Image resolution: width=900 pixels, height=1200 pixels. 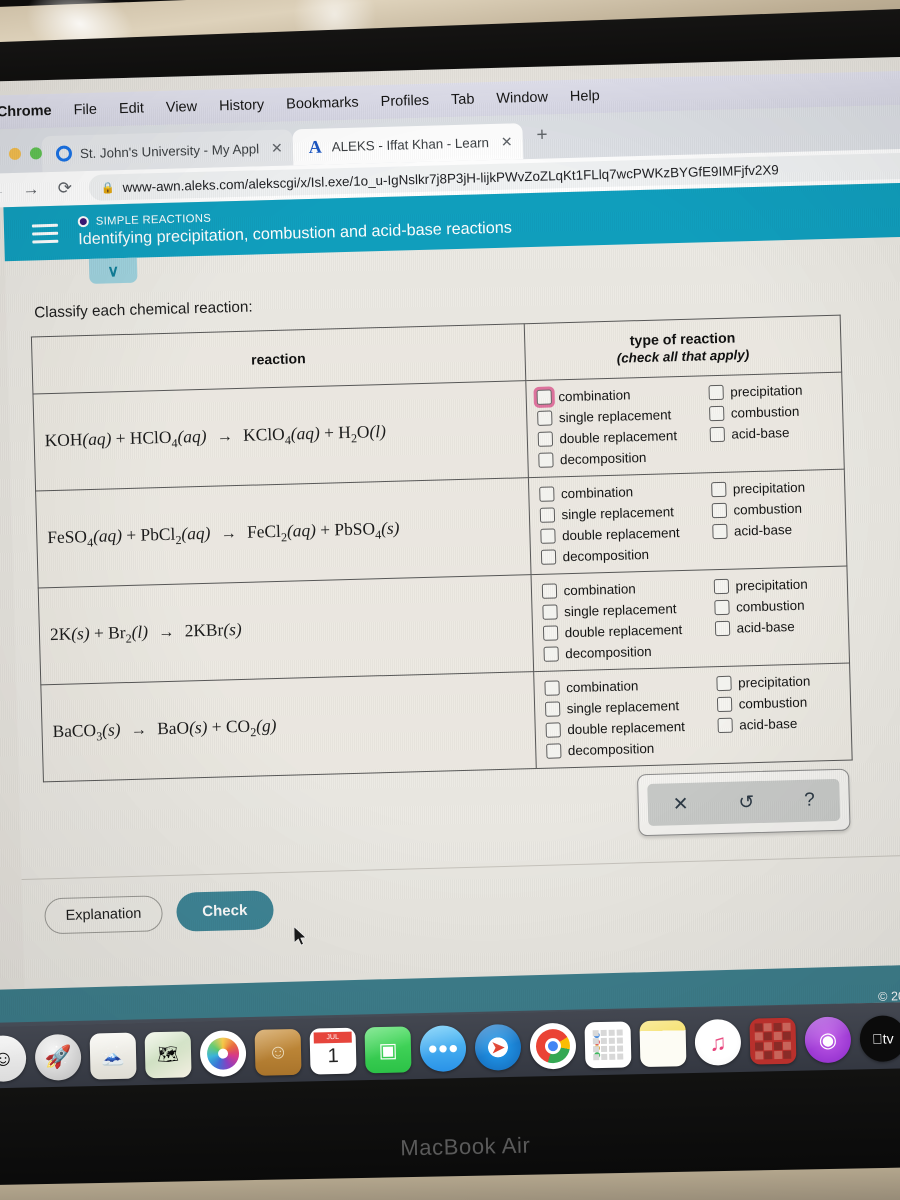 I want to click on podcasts-icon: ◉, so click(x=828, y=1040).